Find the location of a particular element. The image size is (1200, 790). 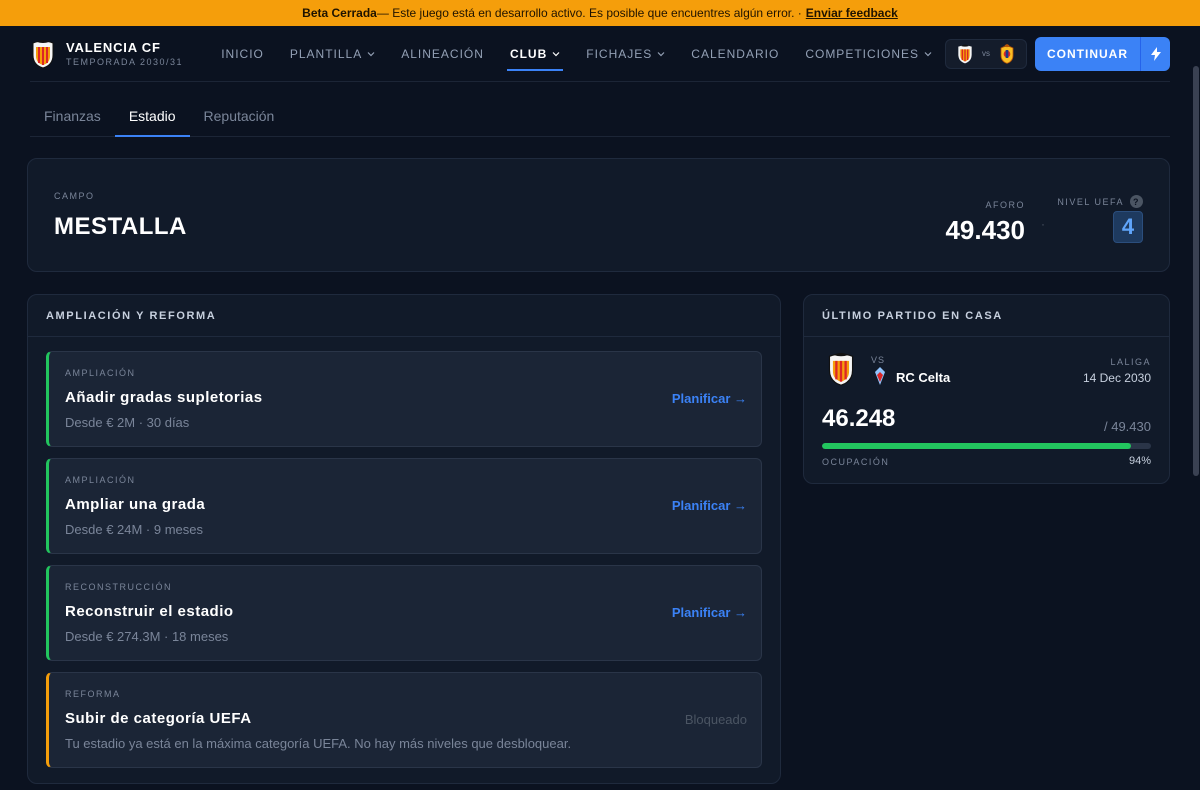

vs-label: vs is located at coordinates (986, 53).